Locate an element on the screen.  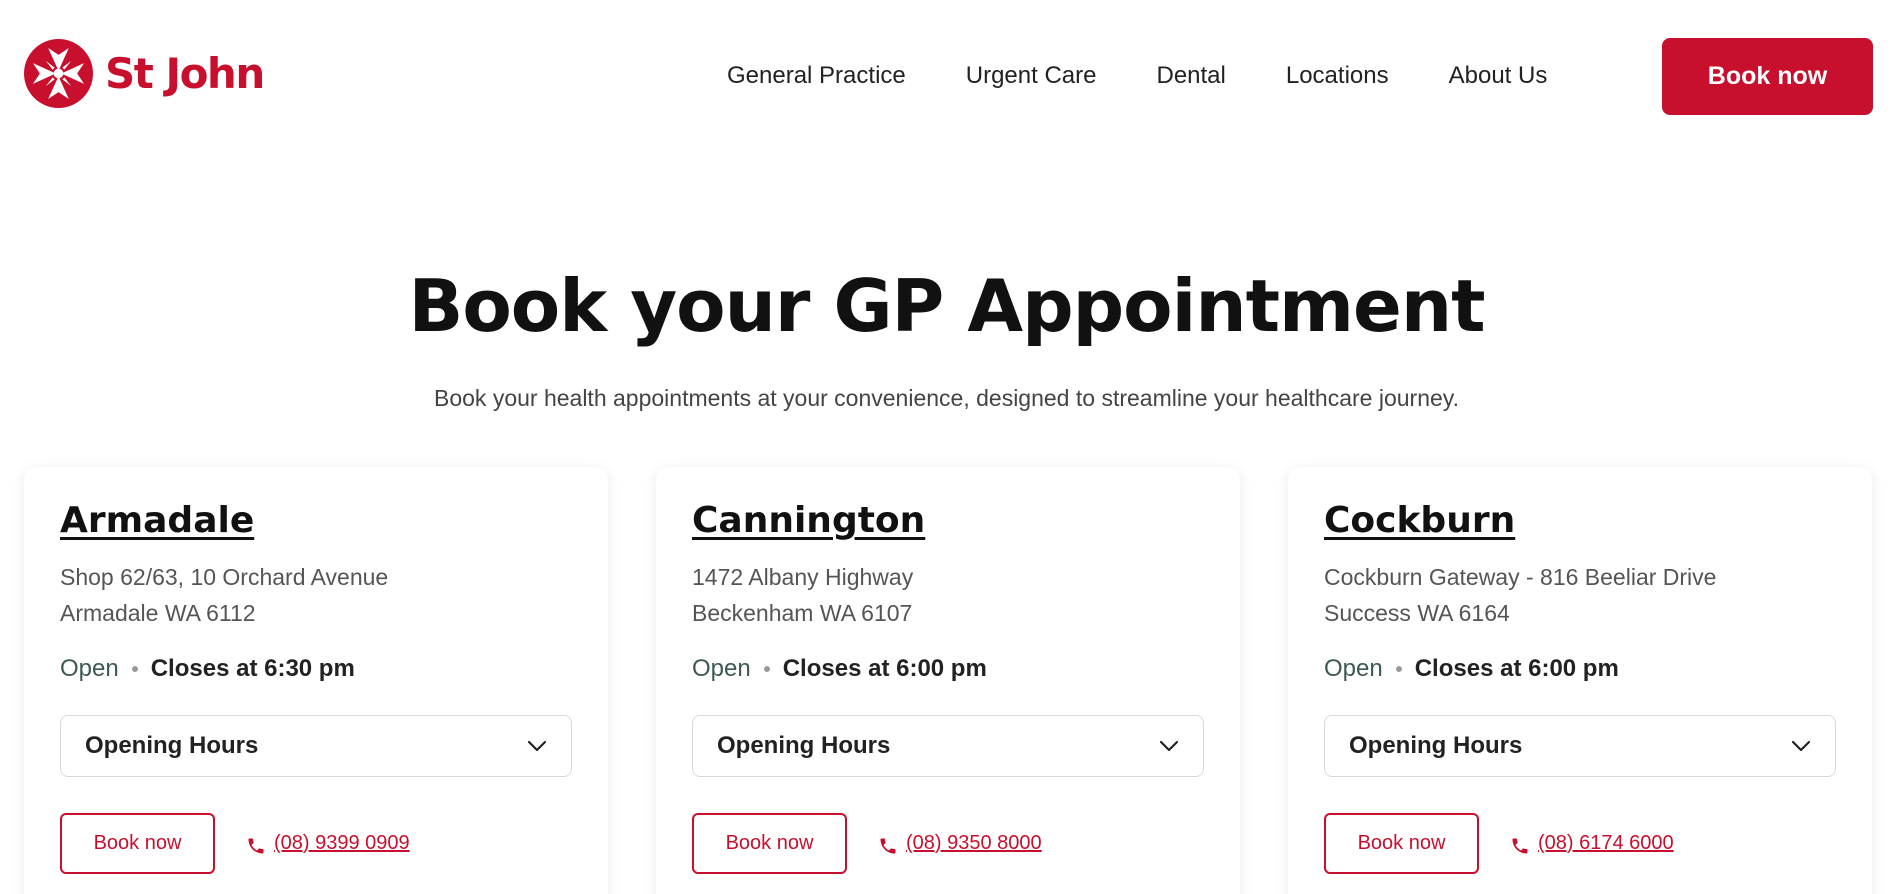
phone-link: (08) 6174 6000 is located at coordinates (1592, 843).